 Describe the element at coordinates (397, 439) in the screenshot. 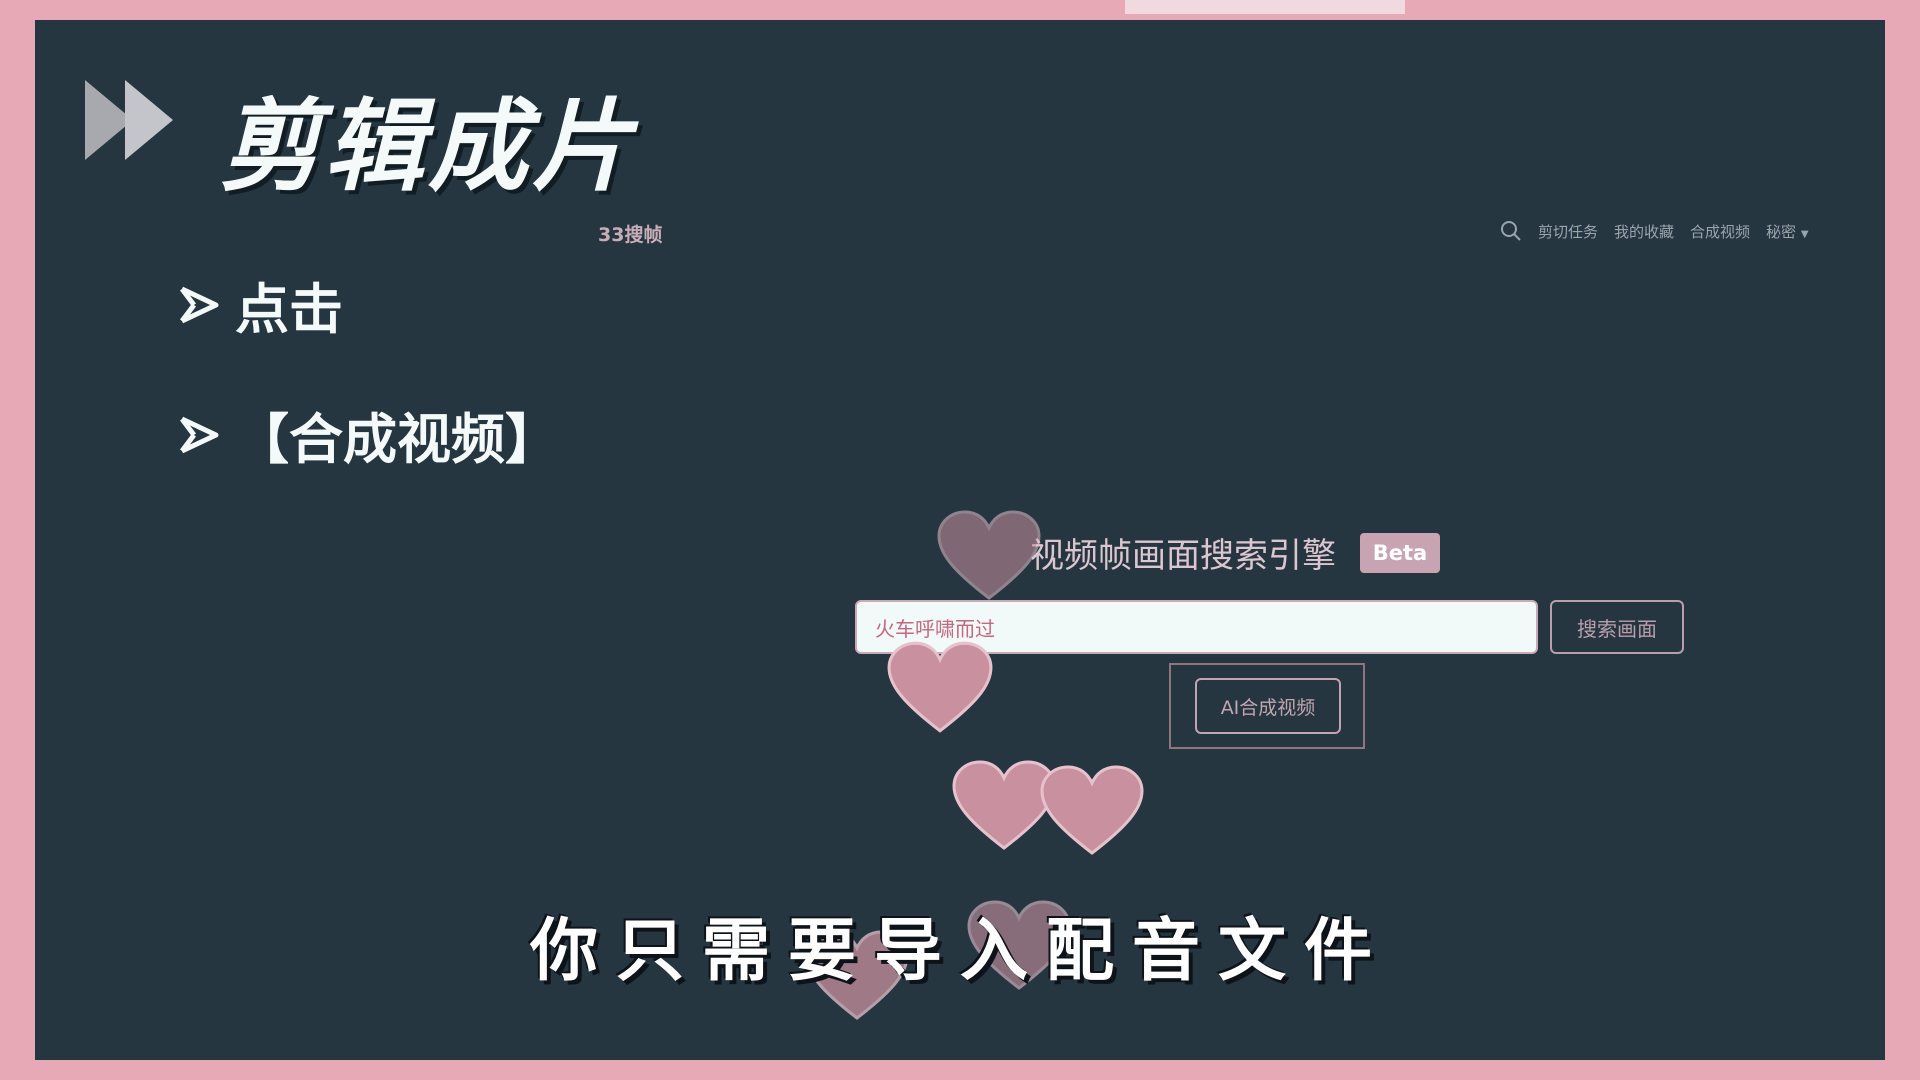

I see `step-2-text: 【合成视频】` at that location.